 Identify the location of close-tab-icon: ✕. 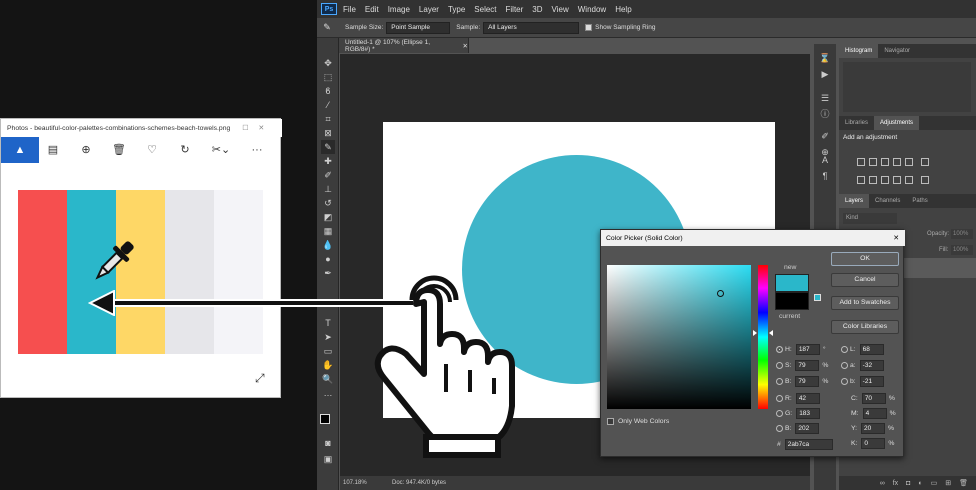
(465, 46).